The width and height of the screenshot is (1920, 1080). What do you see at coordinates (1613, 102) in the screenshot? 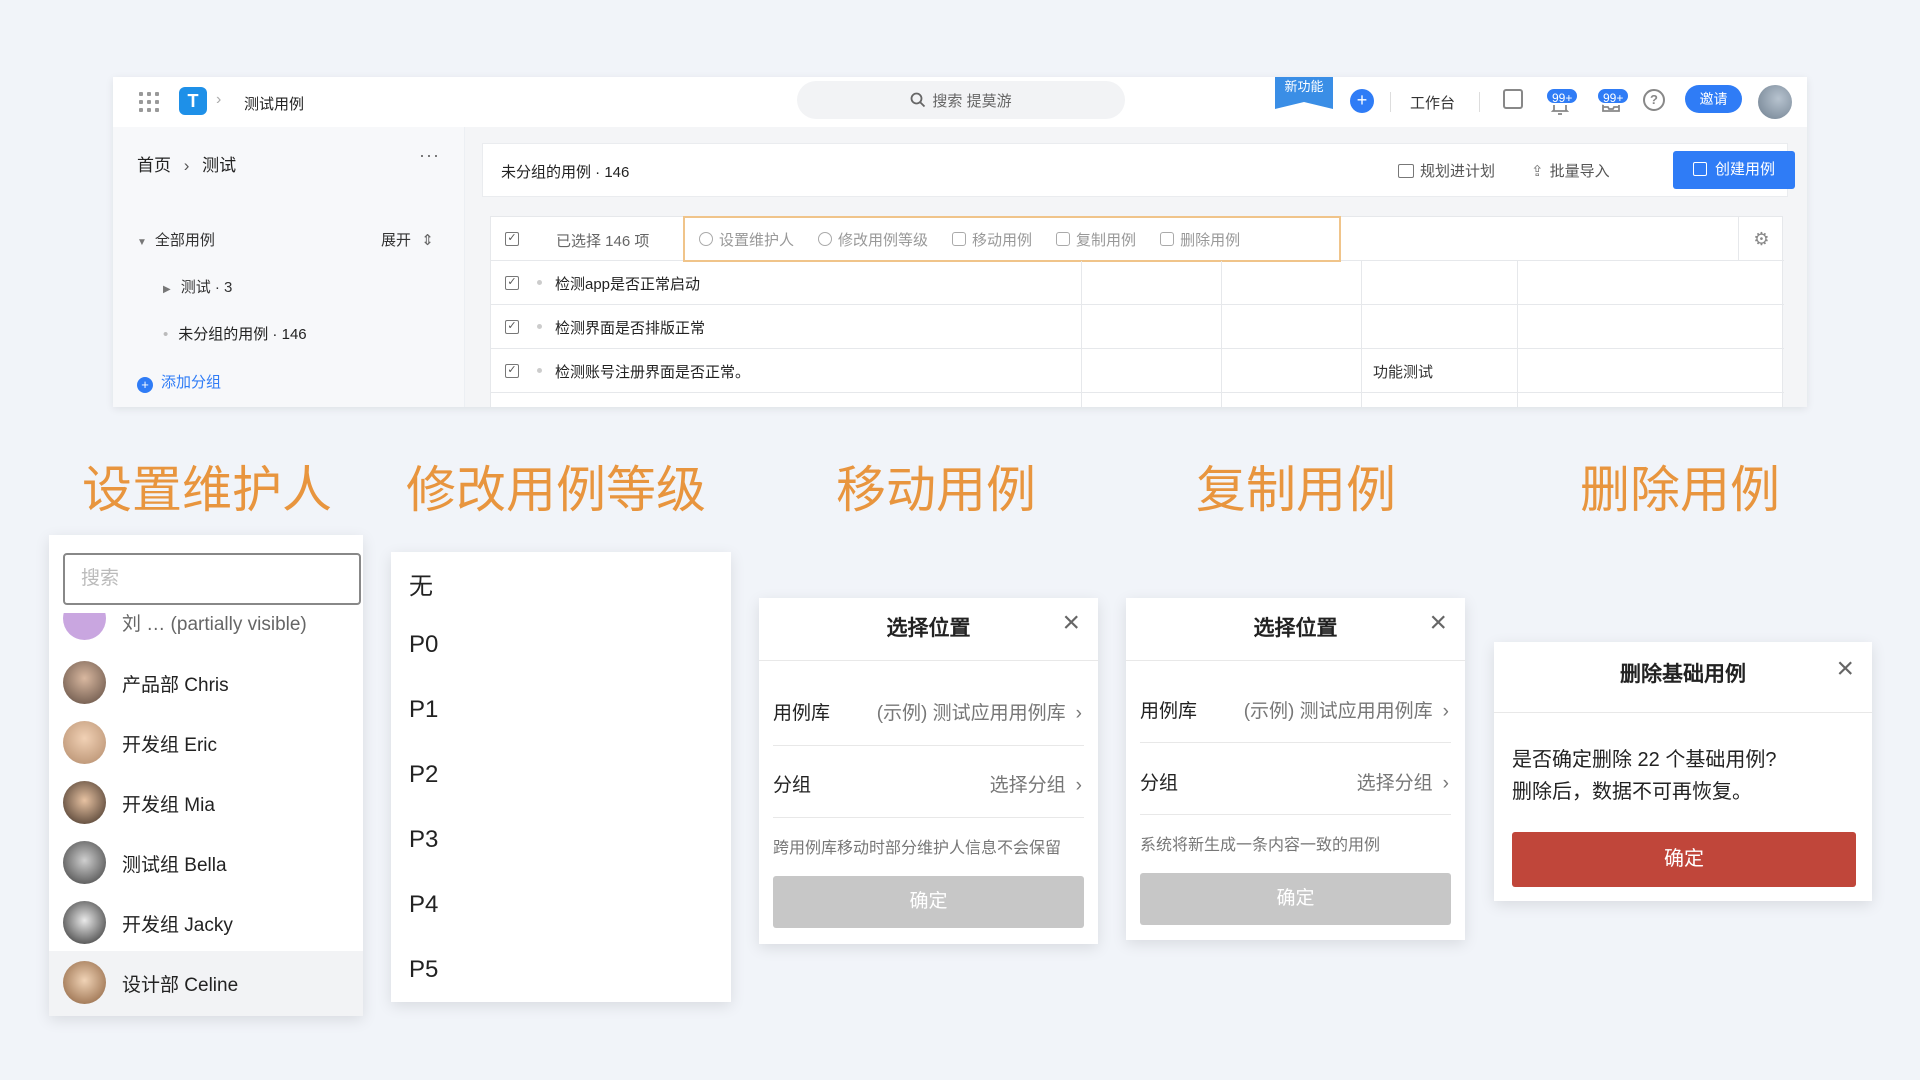
I see `message-button: 99+` at bounding box center [1613, 102].